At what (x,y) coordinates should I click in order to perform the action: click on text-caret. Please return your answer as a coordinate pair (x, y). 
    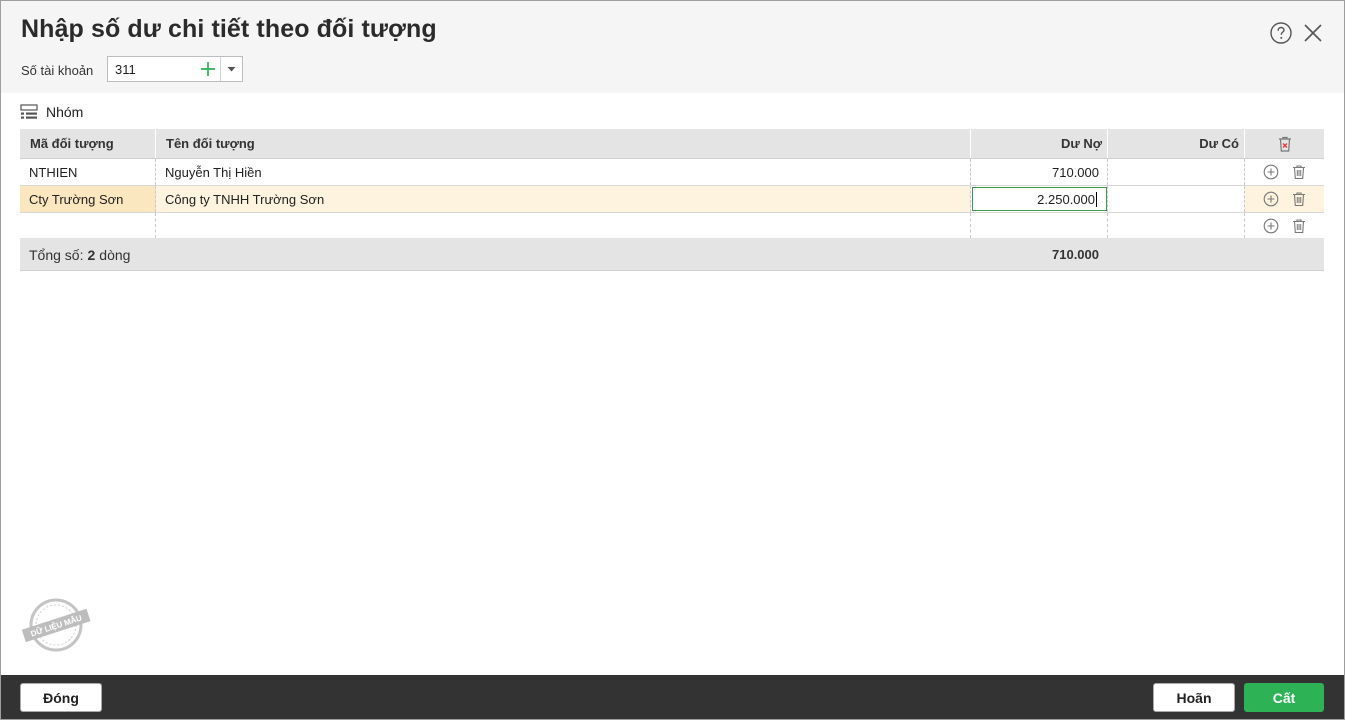
    Looking at the image, I should click on (1096, 199).